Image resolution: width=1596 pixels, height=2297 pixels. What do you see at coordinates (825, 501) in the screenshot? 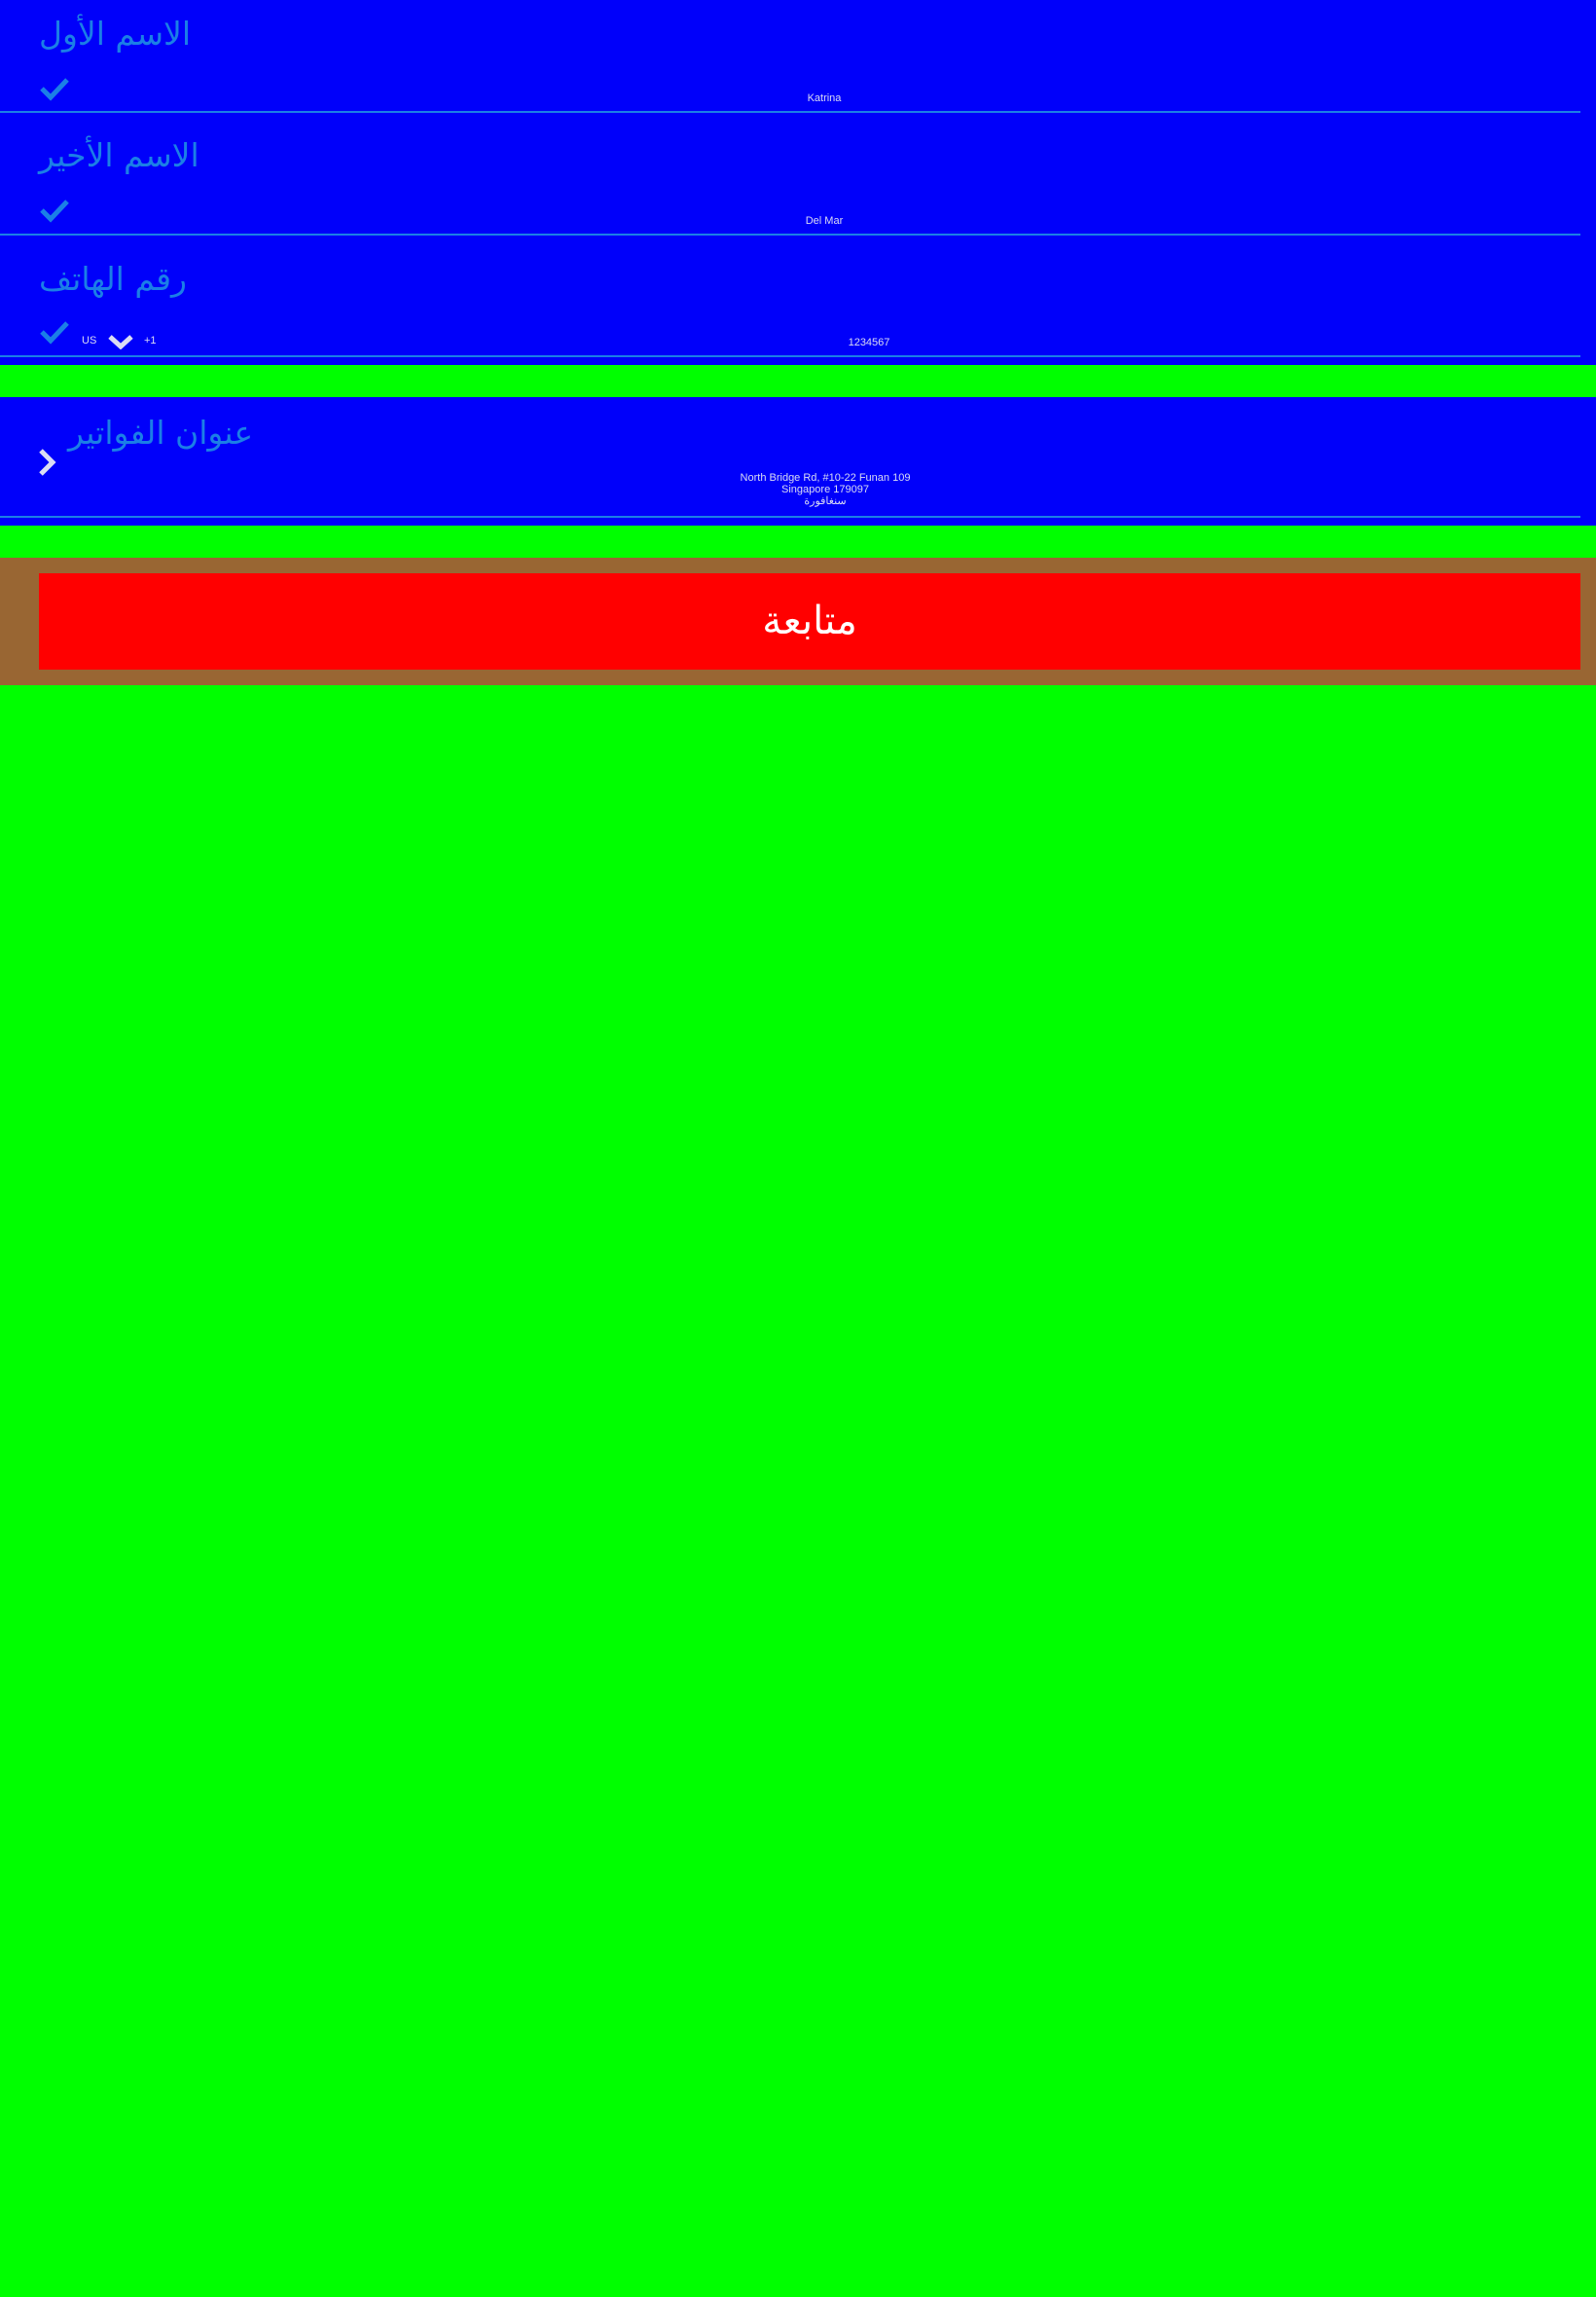
I see `billing-address-line-3: سنغافورة` at bounding box center [825, 501].